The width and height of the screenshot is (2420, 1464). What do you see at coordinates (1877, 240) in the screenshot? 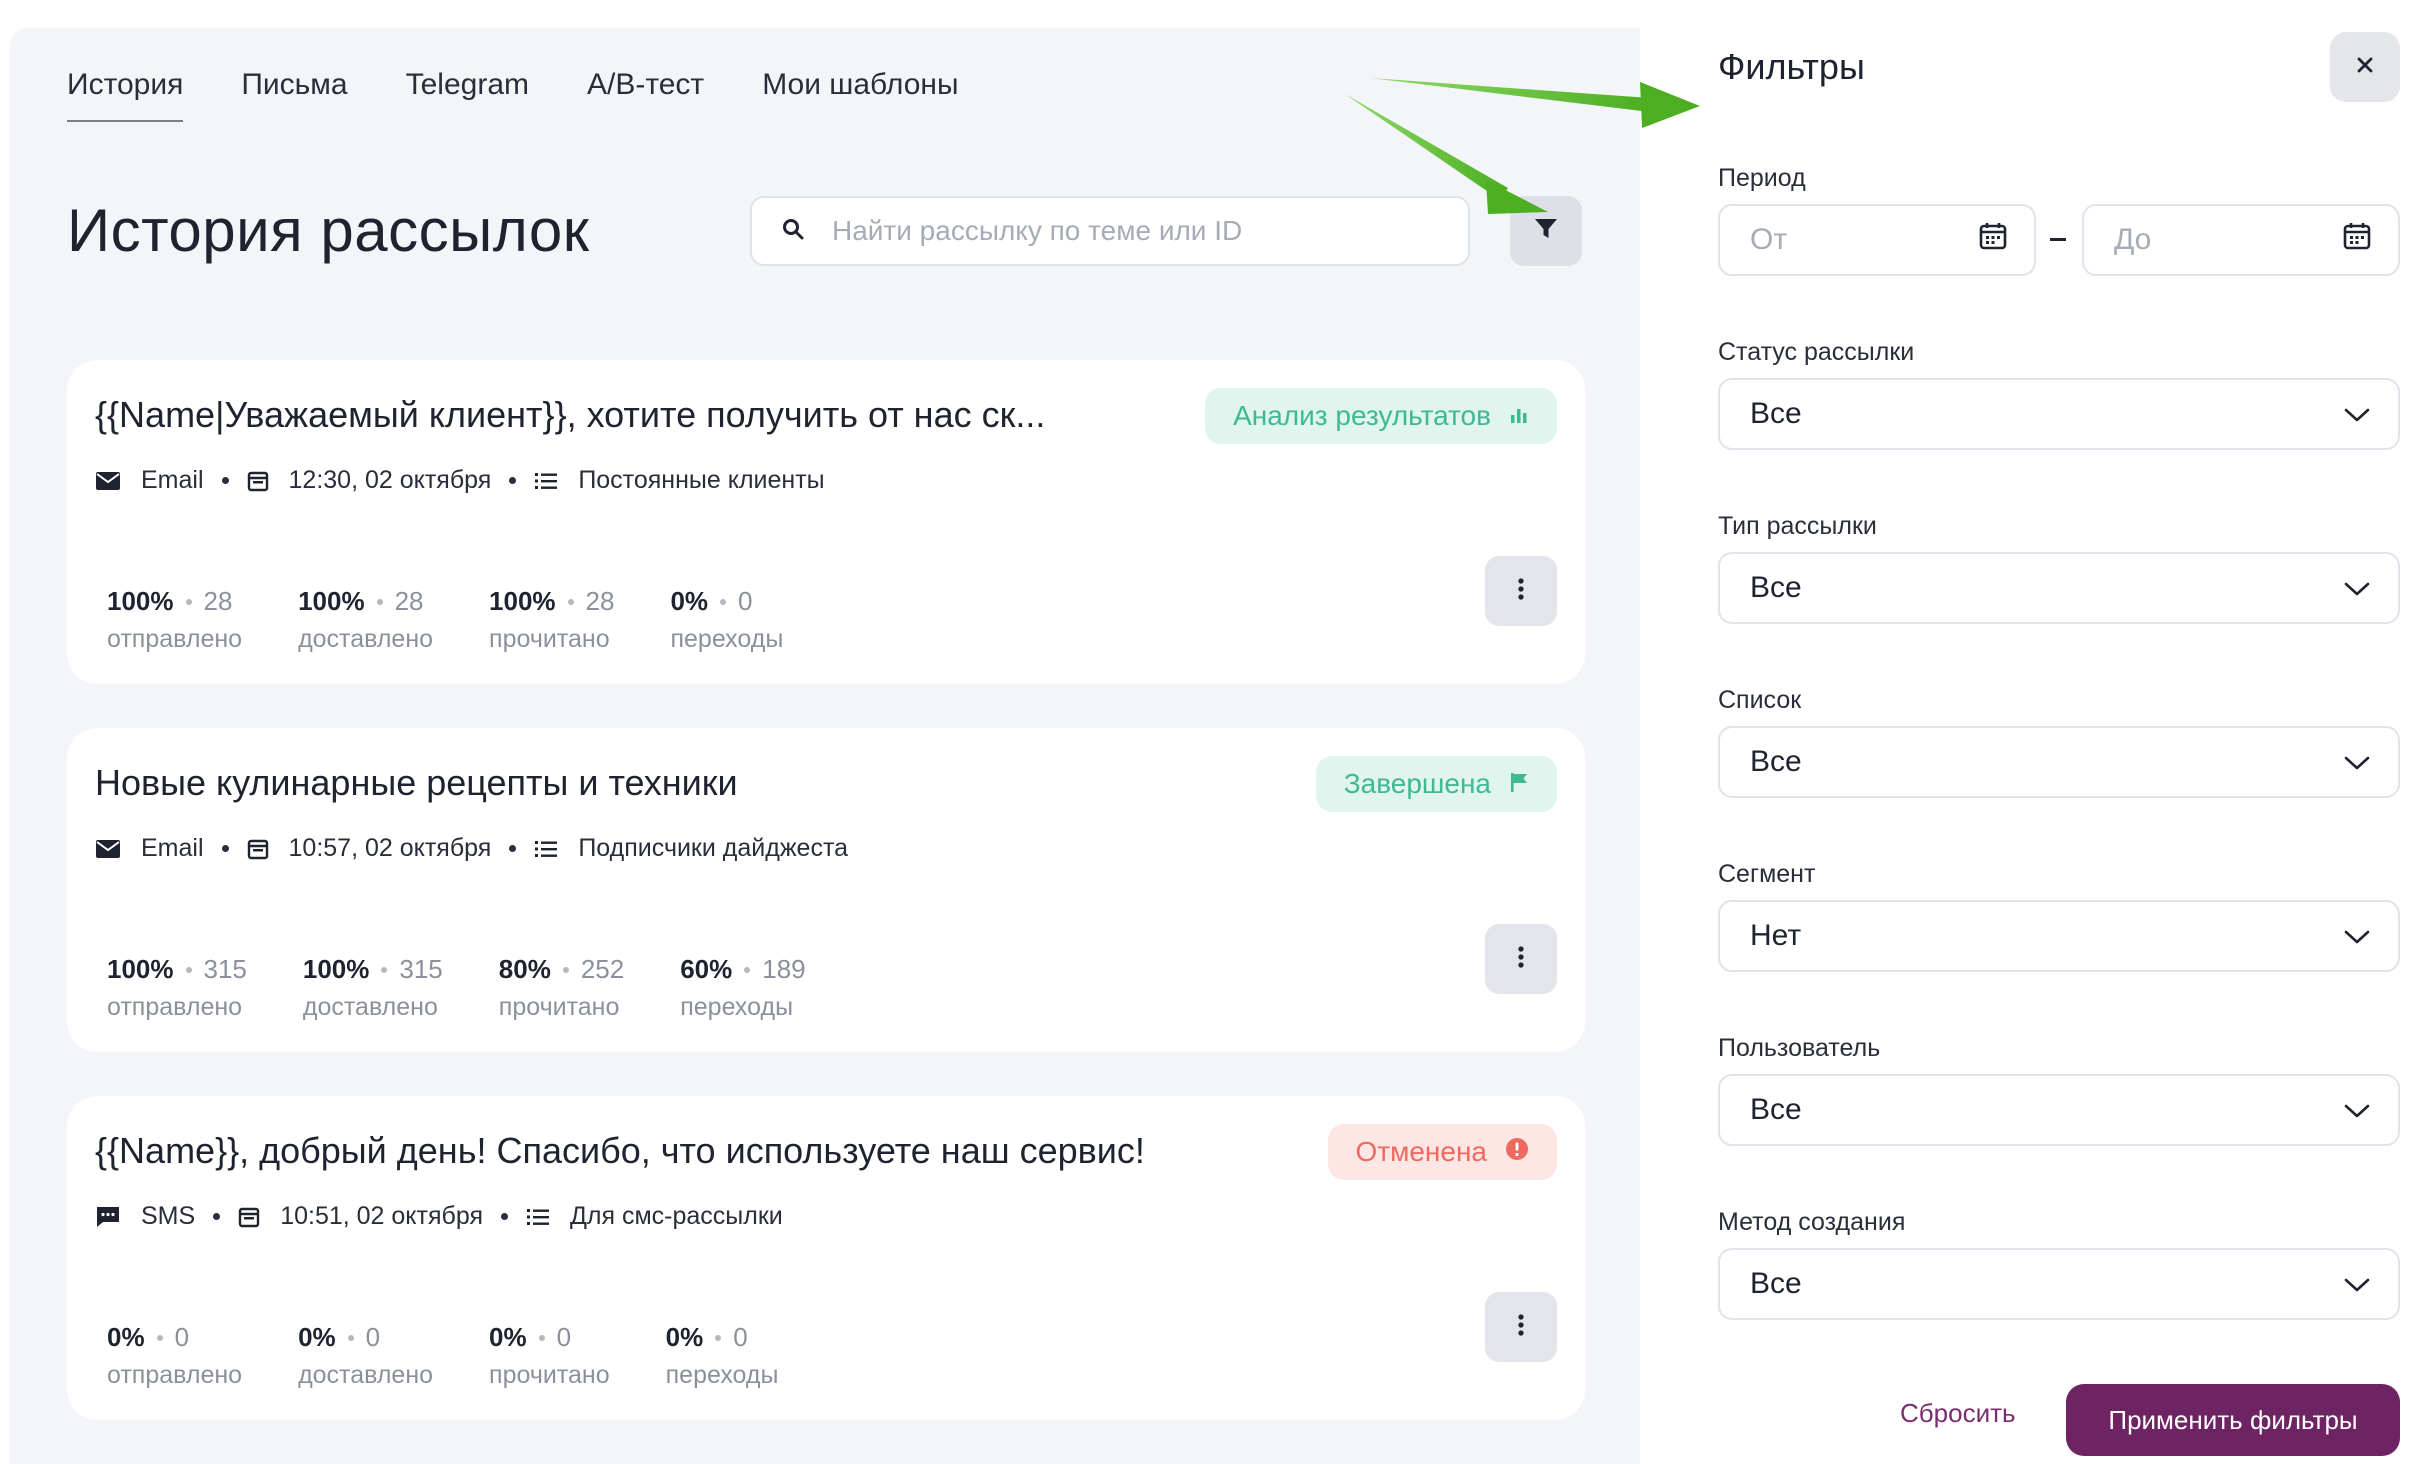
I see `date-from-field: От` at bounding box center [1877, 240].